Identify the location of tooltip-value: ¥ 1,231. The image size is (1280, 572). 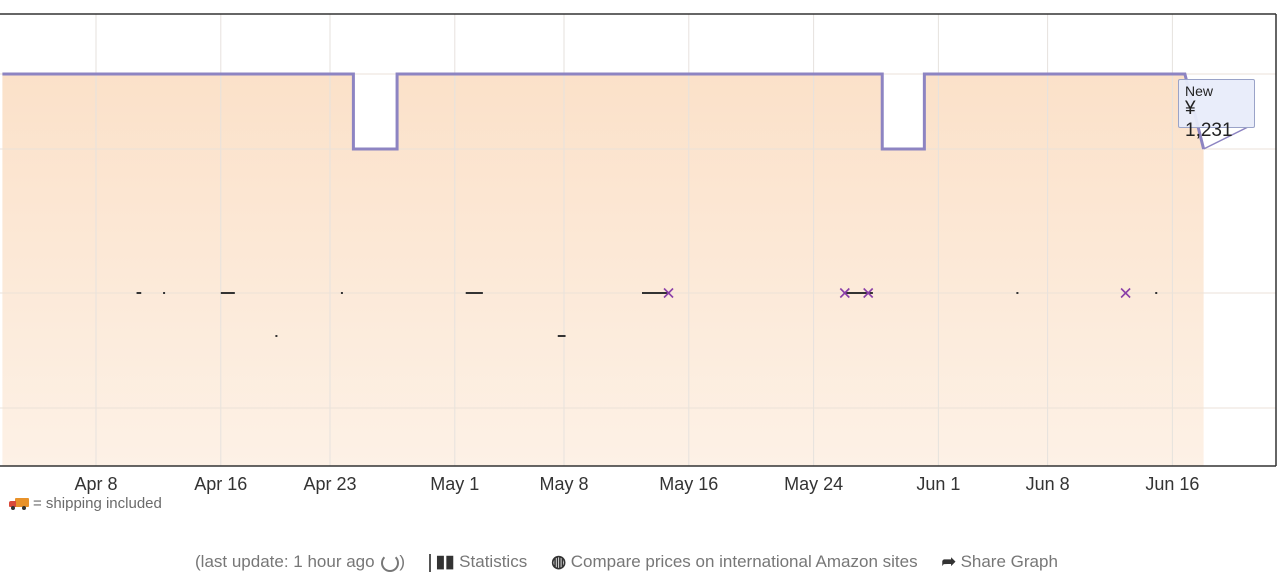
(1209, 119).